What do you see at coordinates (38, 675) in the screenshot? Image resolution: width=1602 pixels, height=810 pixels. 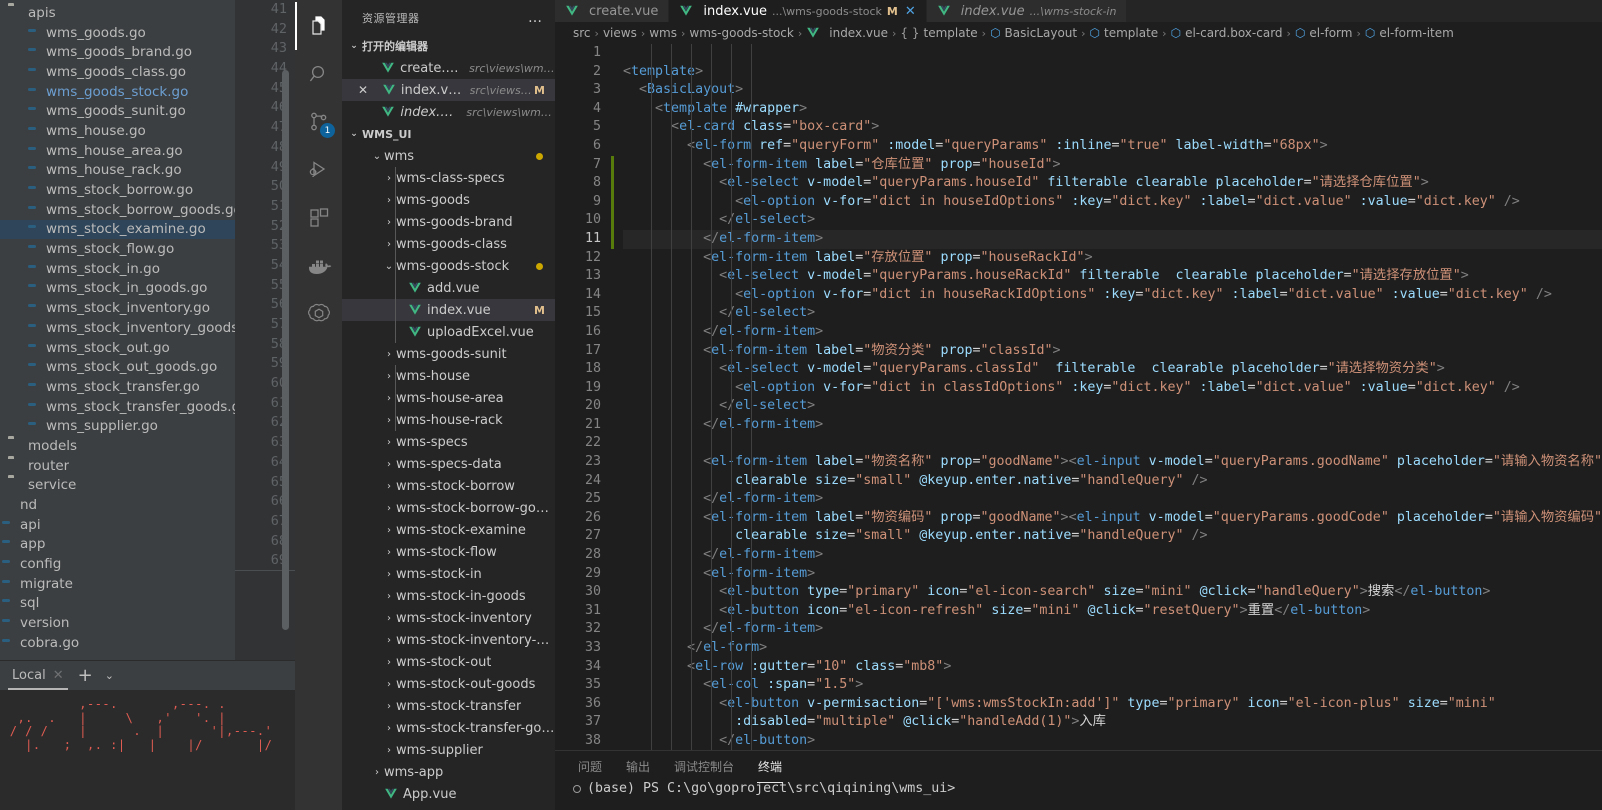 I see `goland-terminal-tab-local: Local ✕` at bounding box center [38, 675].